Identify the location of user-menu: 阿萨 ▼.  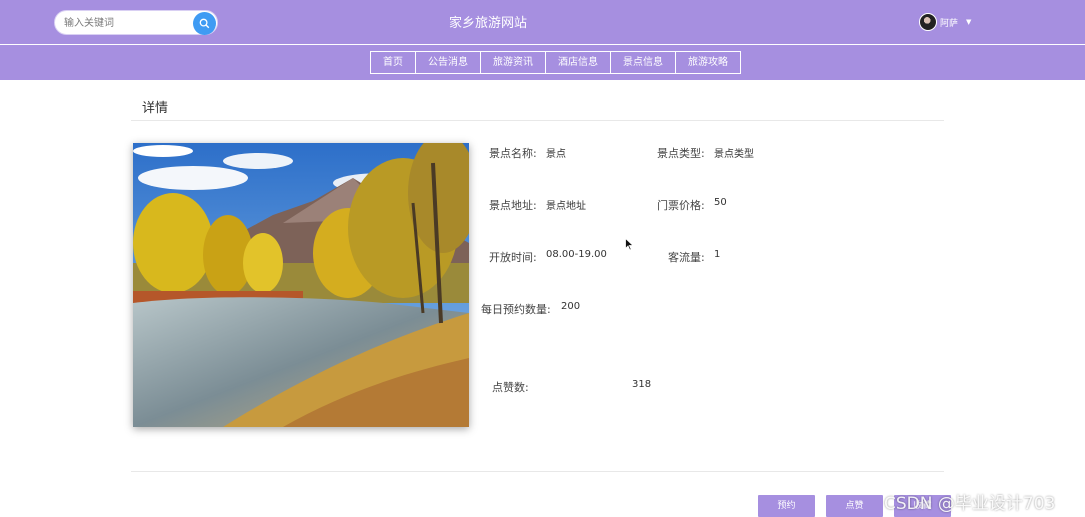
(945, 22).